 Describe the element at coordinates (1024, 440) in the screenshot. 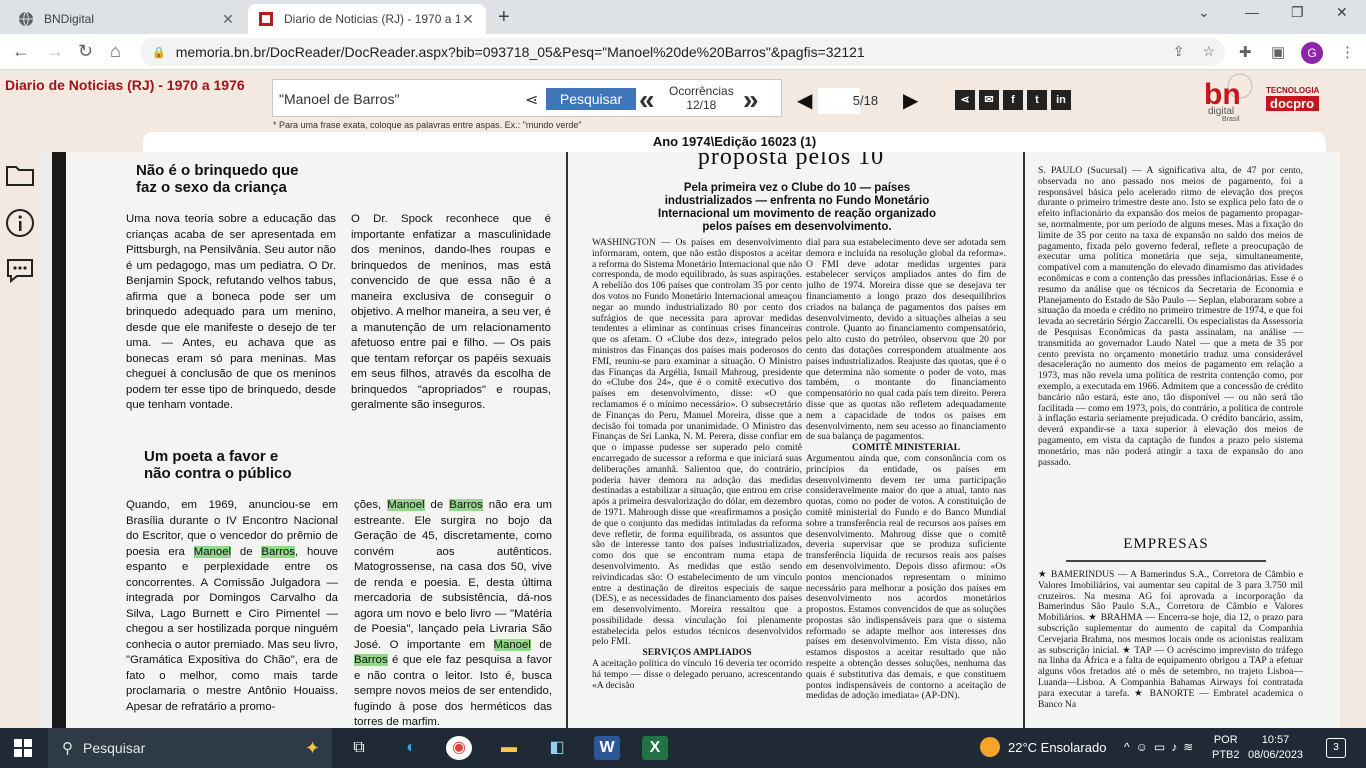

I see `column-rule` at that location.